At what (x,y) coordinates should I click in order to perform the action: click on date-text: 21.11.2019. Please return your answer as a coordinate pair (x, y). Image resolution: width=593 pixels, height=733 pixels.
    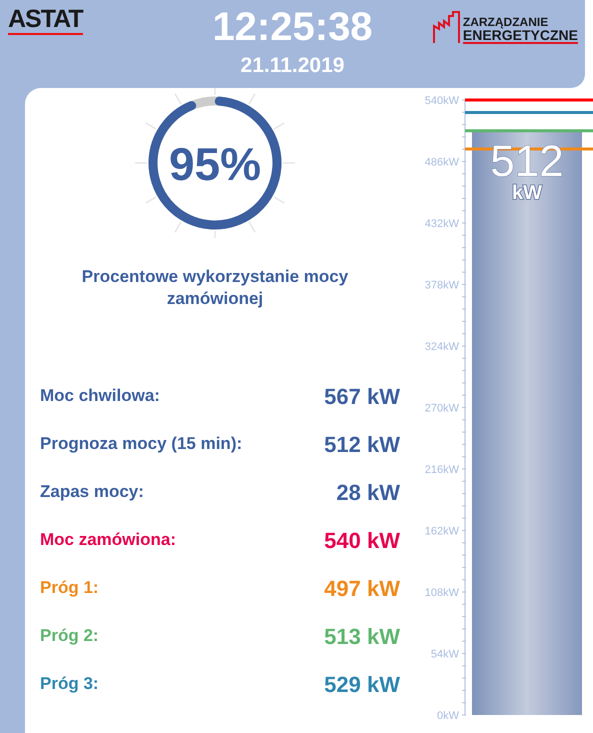
    Looking at the image, I should click on (292, 66).